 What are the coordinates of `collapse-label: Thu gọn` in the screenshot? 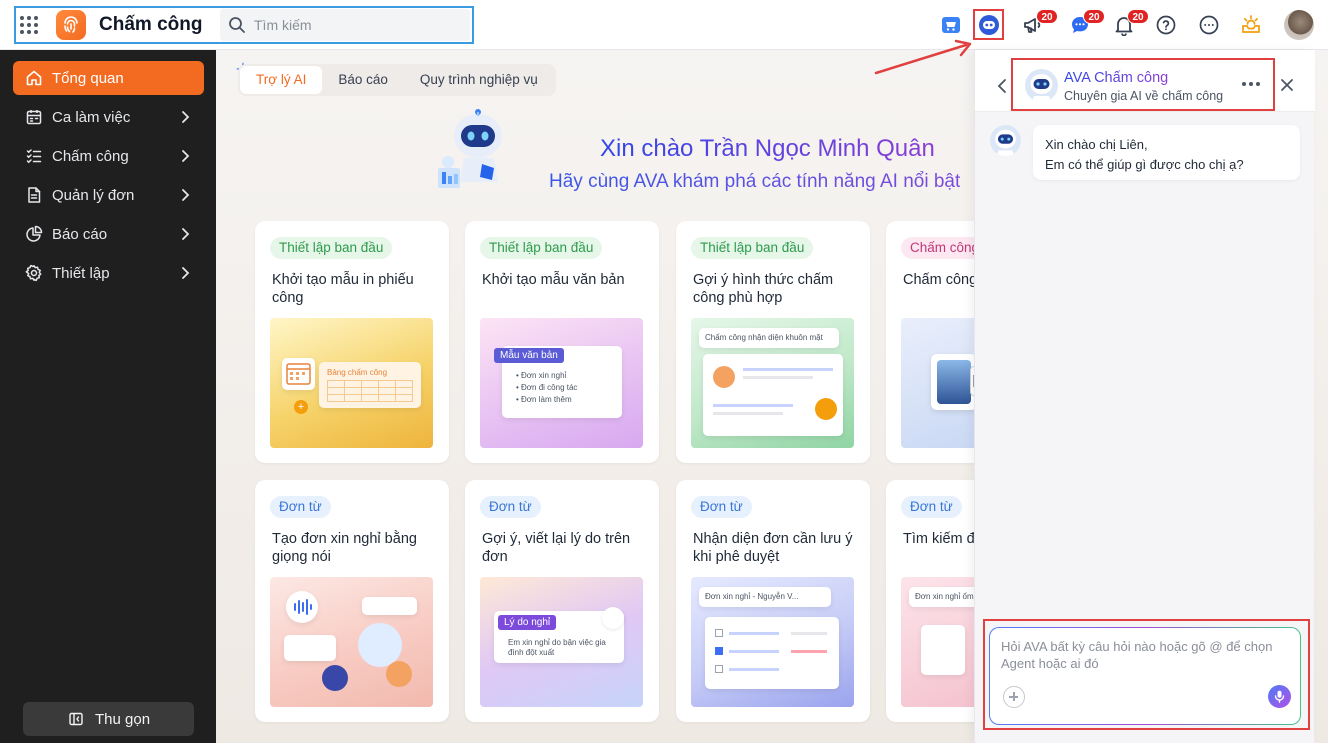 It's located at (123, 719).